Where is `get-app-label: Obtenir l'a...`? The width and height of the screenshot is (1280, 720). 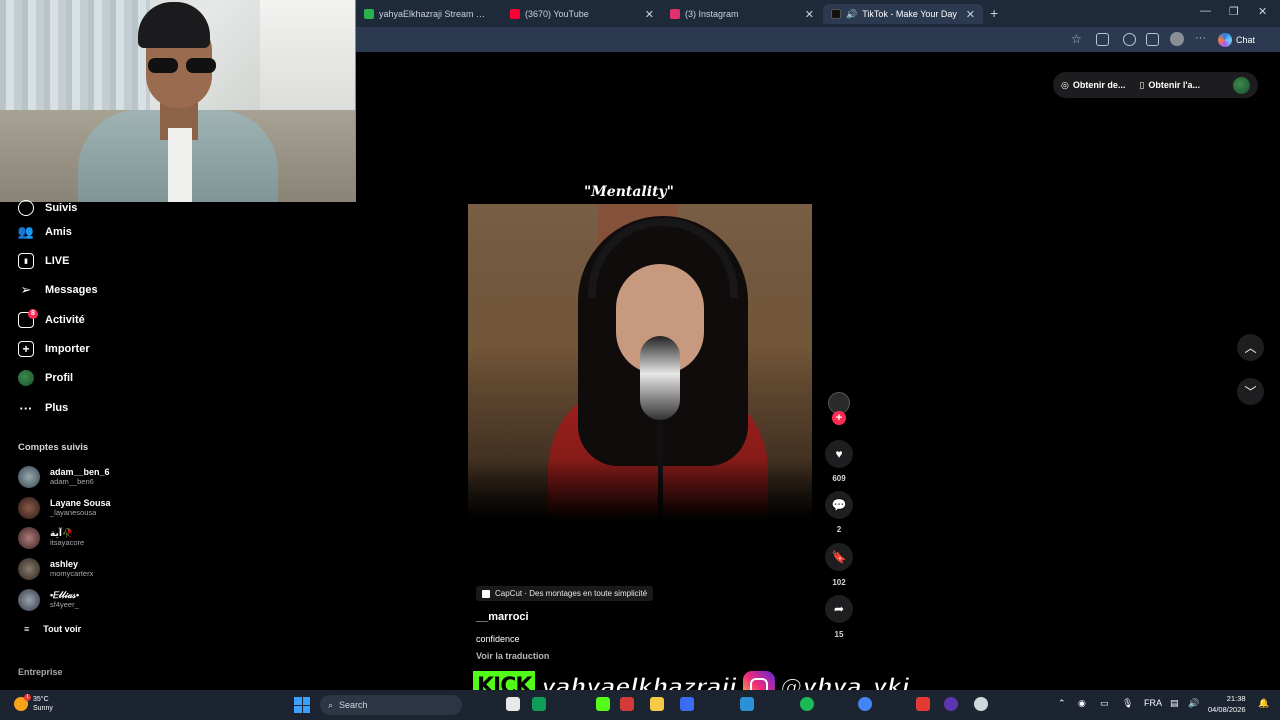
get-app-label: Obtenir l'a... is located at coordinates (1174, 85).